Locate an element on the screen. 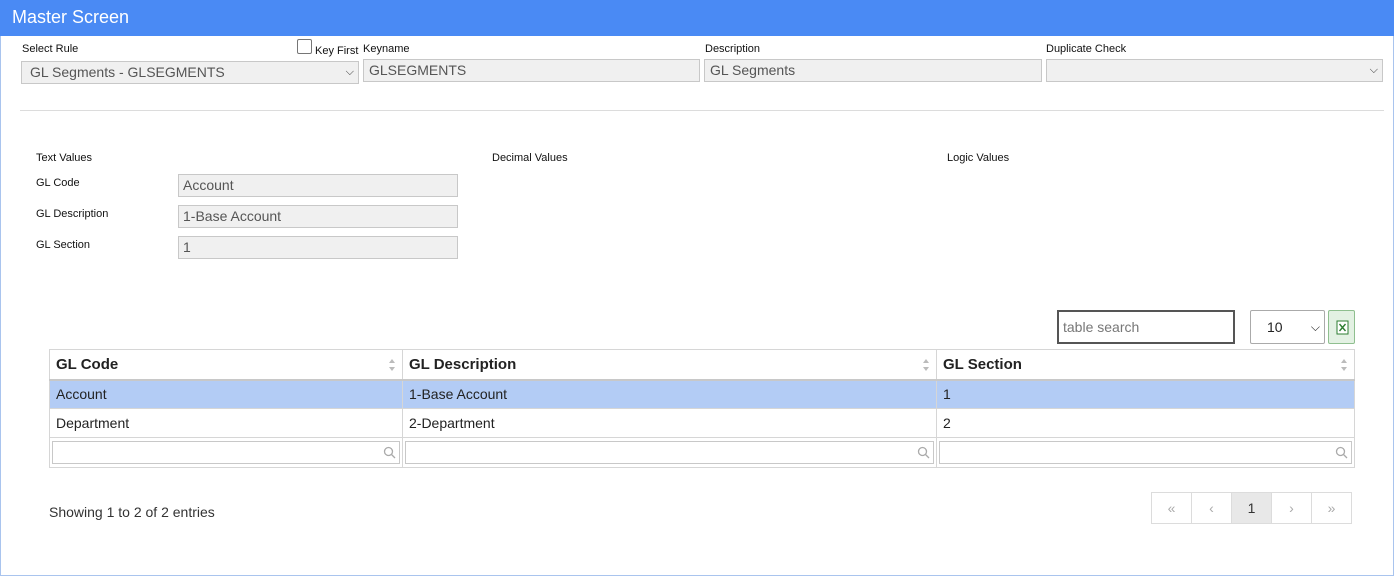 This screenshot has height=576, width=1394. text-values-heading: Text Values is located at coordinates (64, 158).